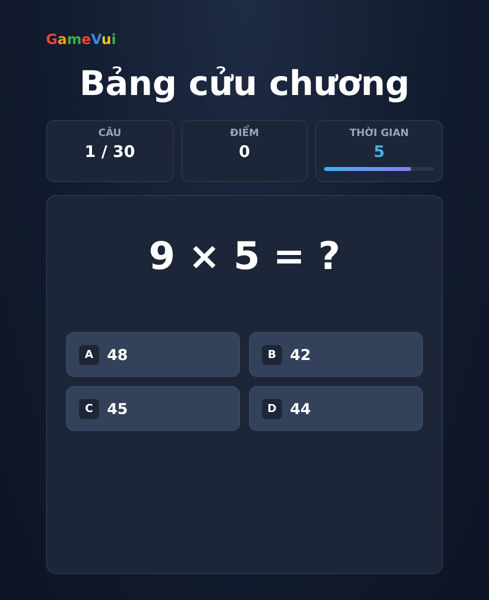 This screenshot has height=600, width=489. What do you see at coordinates (272, 408) in the screenshot?
I see `option-key: D` at bounding box center [272, 408].